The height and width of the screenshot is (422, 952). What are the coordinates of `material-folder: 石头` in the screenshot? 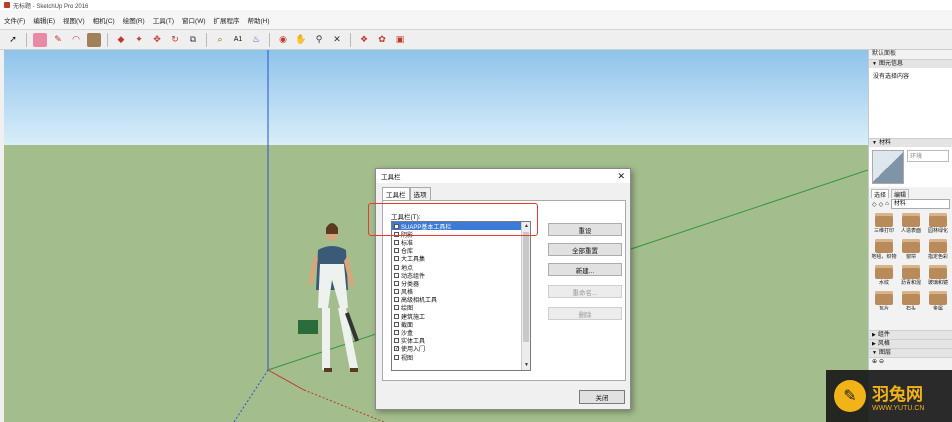 It's located at (911, 300).